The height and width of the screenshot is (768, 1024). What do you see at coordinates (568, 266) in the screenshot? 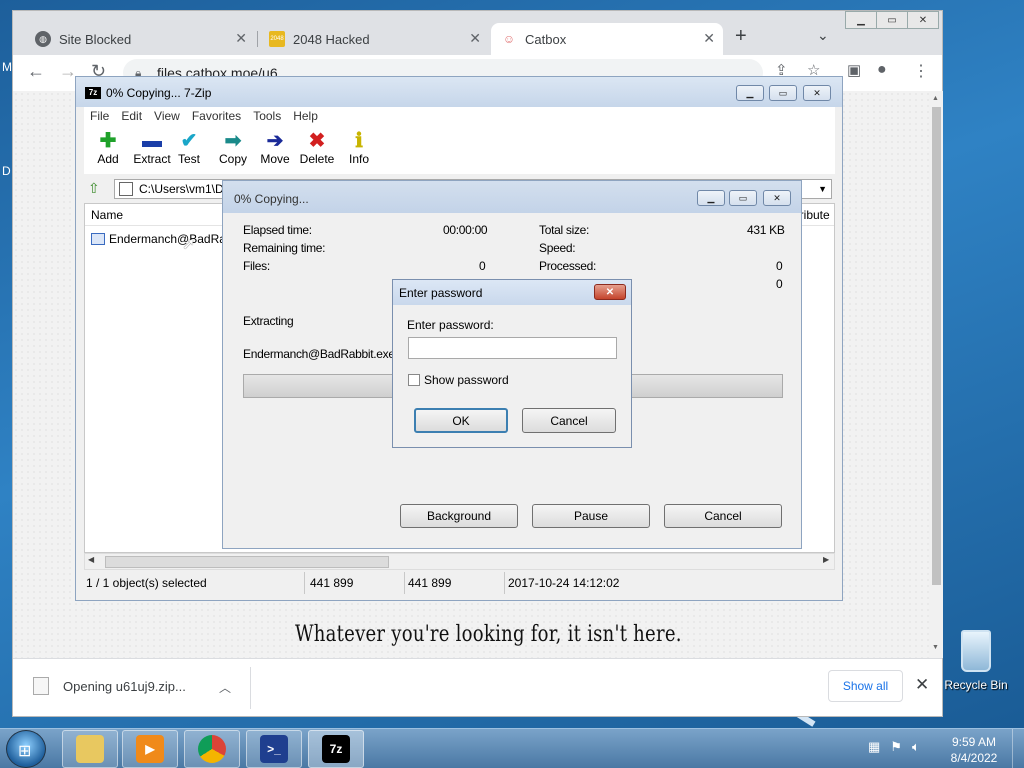
I see `processed-label: Processed:` at bounding box center [568, 266].